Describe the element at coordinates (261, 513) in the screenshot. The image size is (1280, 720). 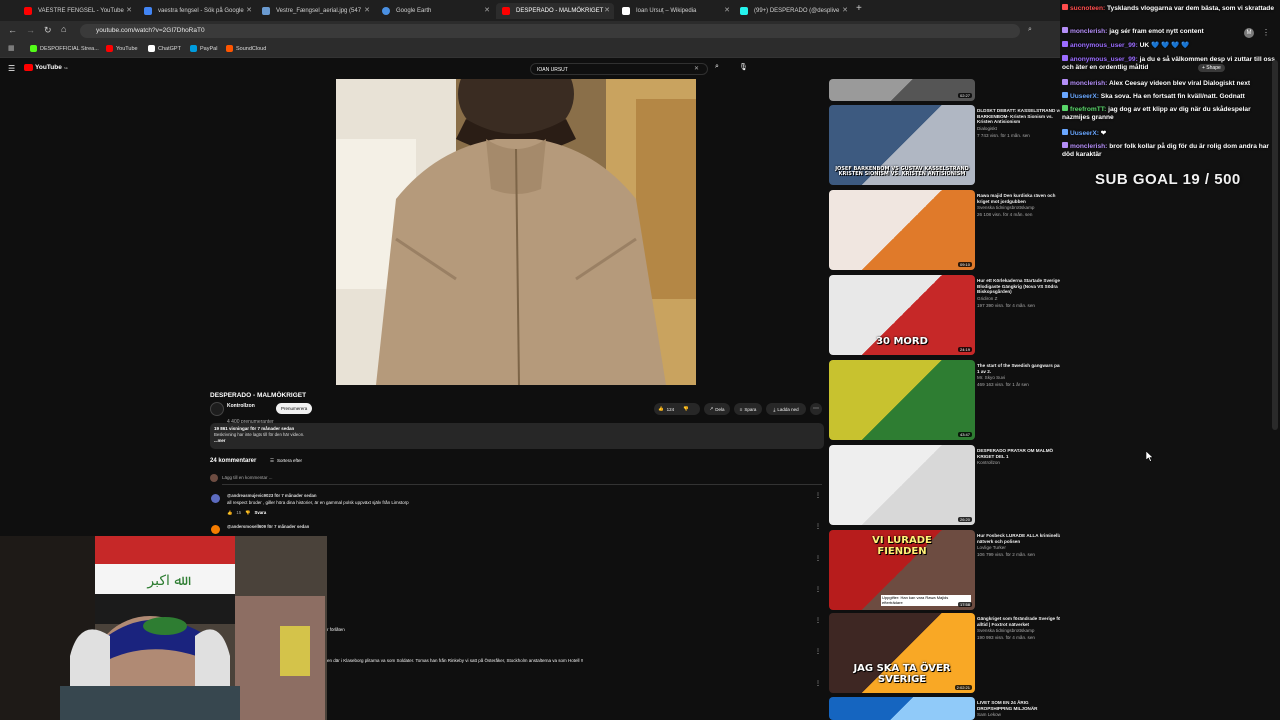
I see `reply-button: Svara` at that location.